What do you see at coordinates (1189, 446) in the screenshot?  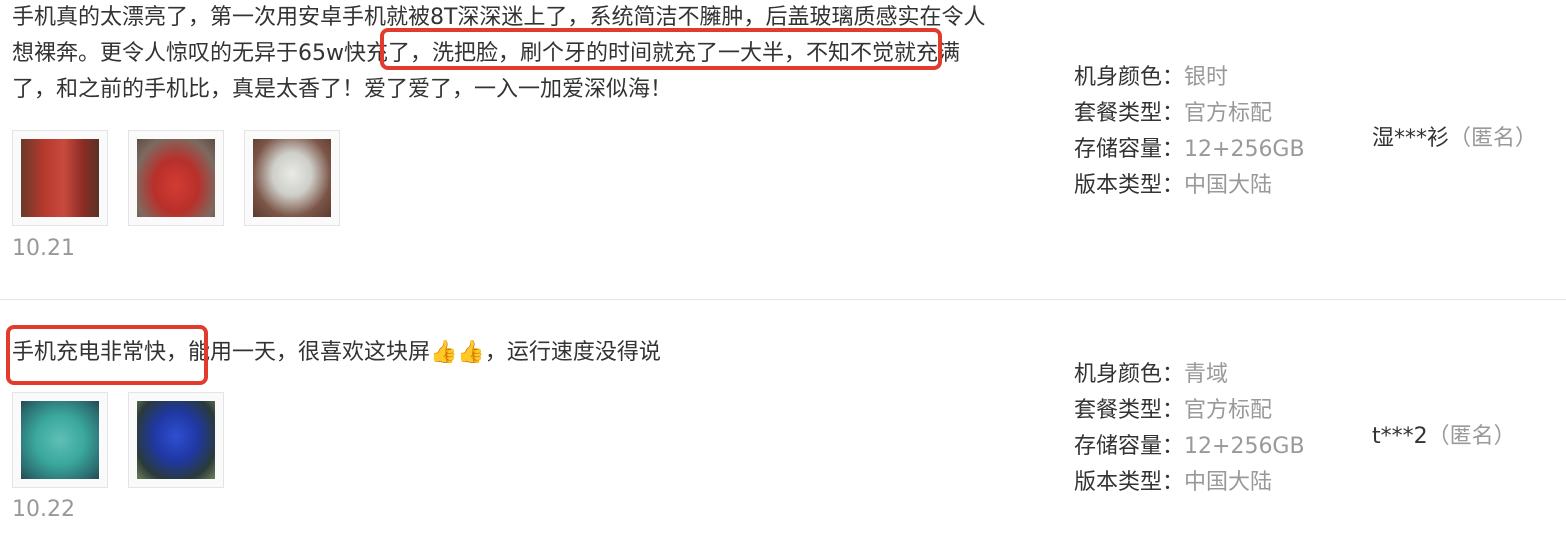 I see `spec-storage: 存储容量：12+256GB` at bounding box center [1189, 446].